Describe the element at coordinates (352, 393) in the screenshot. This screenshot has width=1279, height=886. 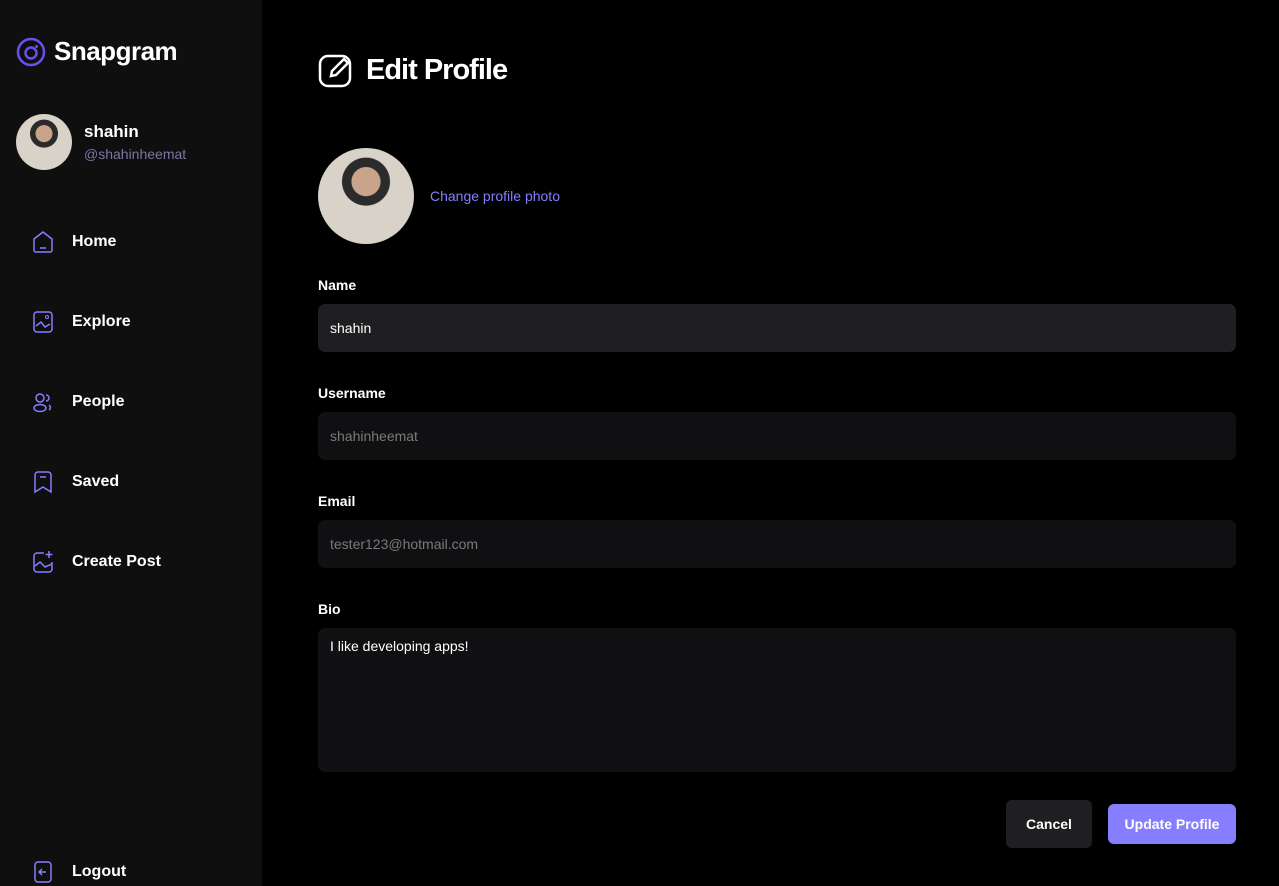
I see `username-label: Username` at that location.